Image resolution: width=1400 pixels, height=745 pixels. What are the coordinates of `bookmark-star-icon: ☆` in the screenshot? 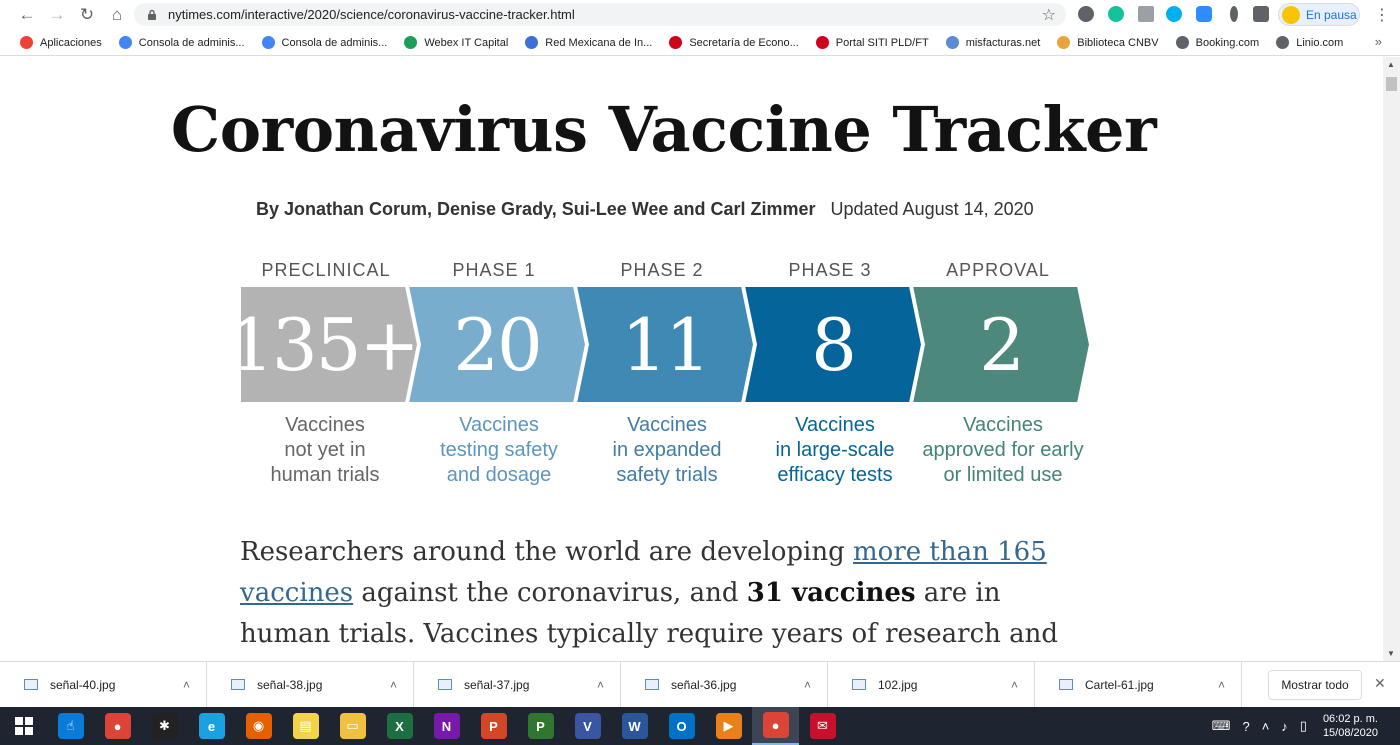 It's located at (1049, 15).